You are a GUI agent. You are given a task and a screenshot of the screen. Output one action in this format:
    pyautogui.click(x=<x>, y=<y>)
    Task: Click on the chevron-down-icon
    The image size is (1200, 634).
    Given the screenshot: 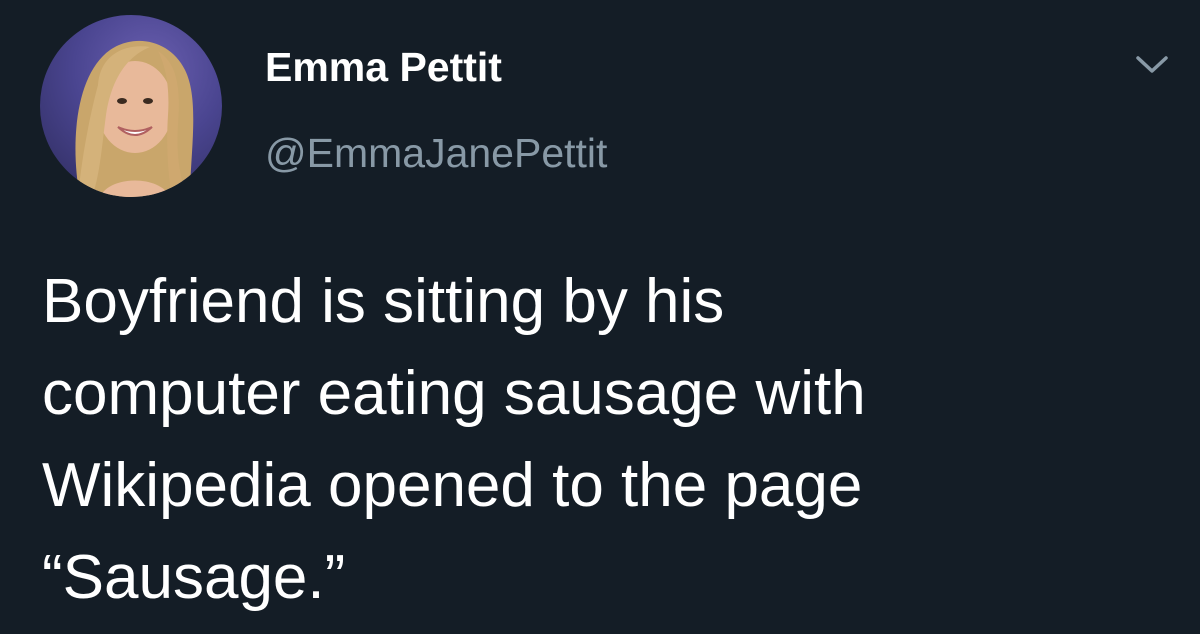 What is the action you would take?
    pyautogui.click(x=1152, y=64)
    